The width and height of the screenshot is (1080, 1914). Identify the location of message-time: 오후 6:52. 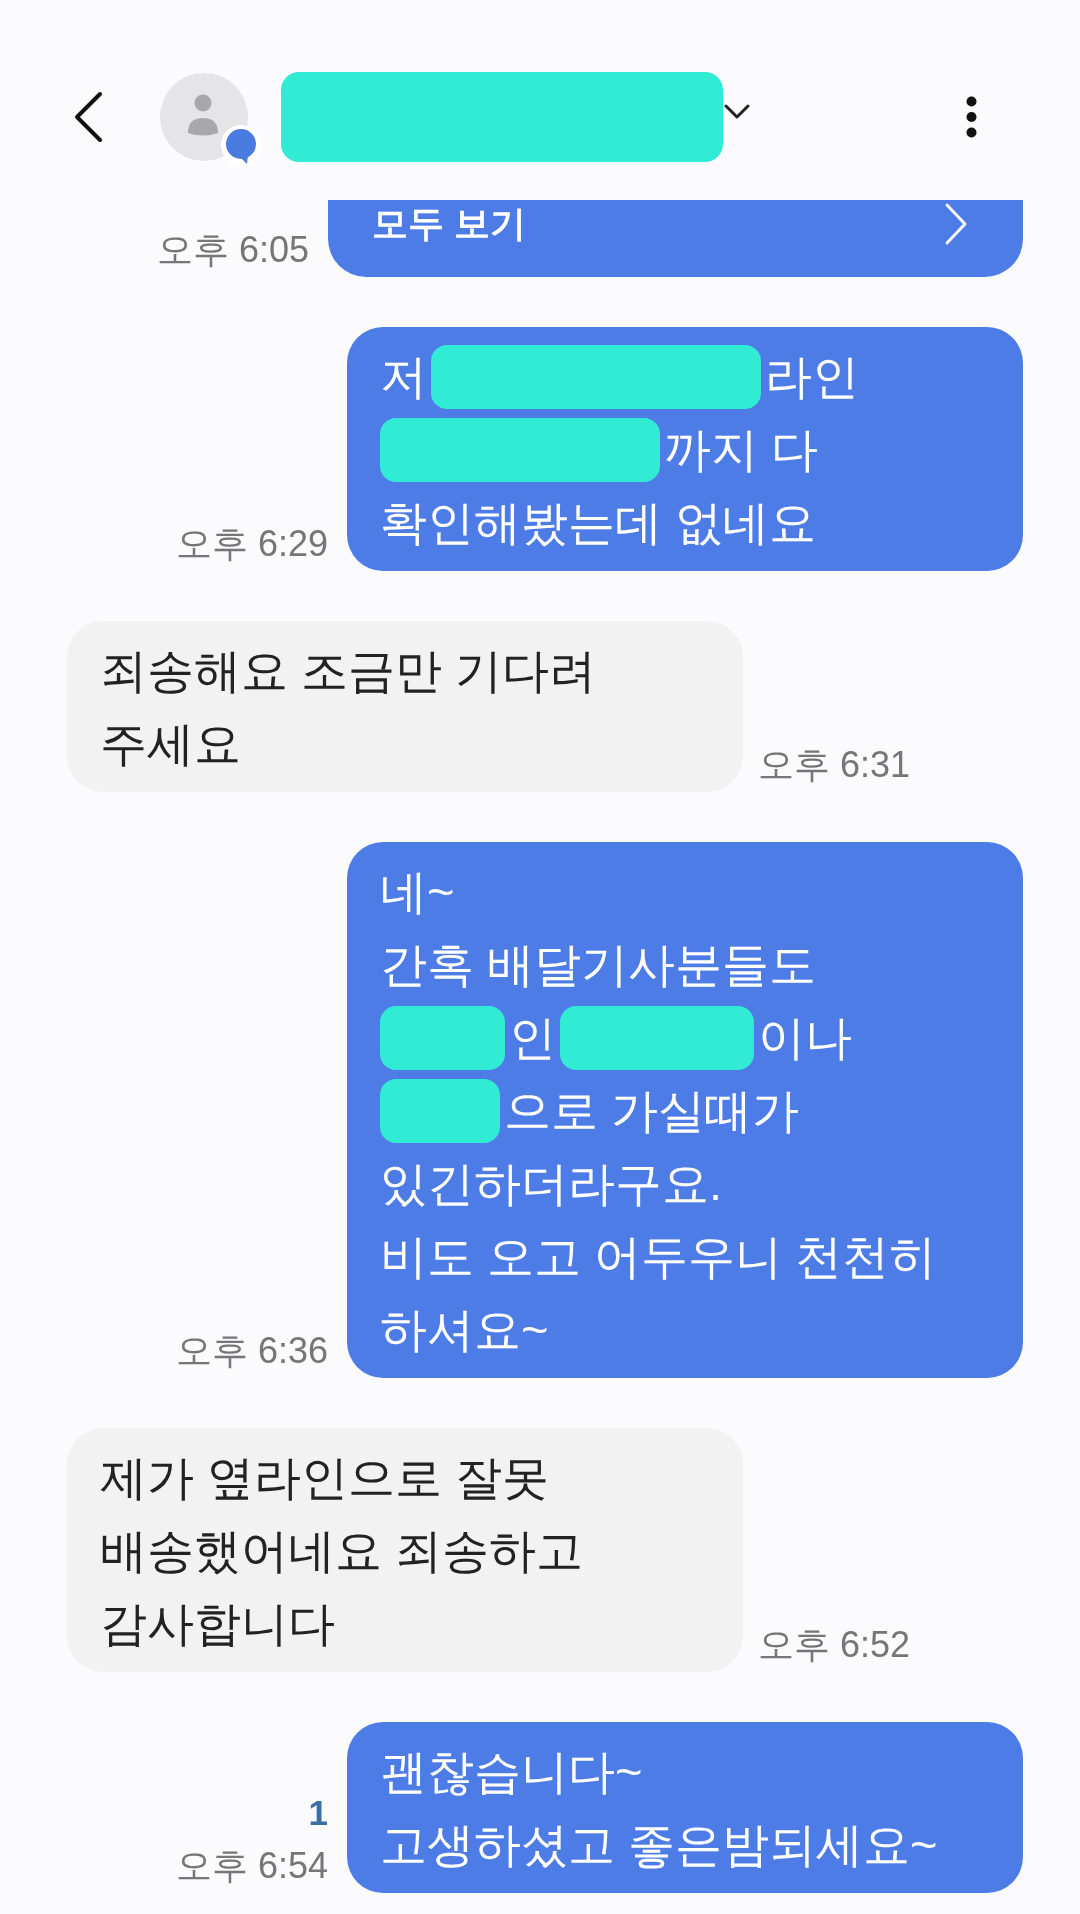
(834, 1645).